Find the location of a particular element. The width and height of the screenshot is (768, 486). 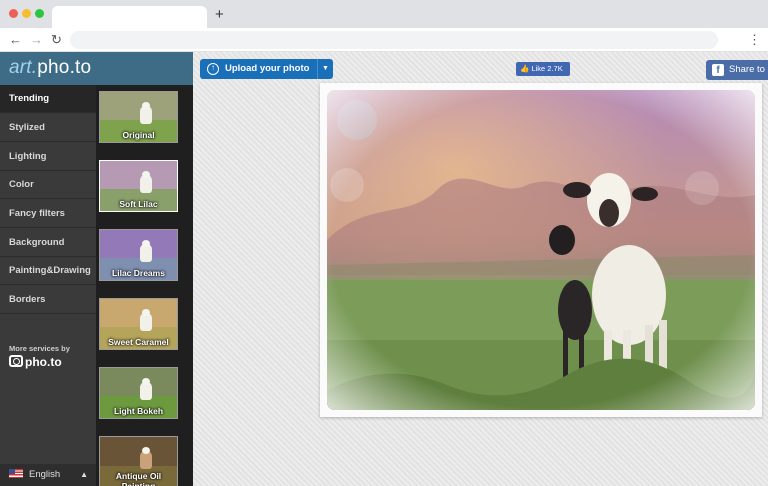

browser-menu-button: ⋮ is located at coordinates (754, 40).